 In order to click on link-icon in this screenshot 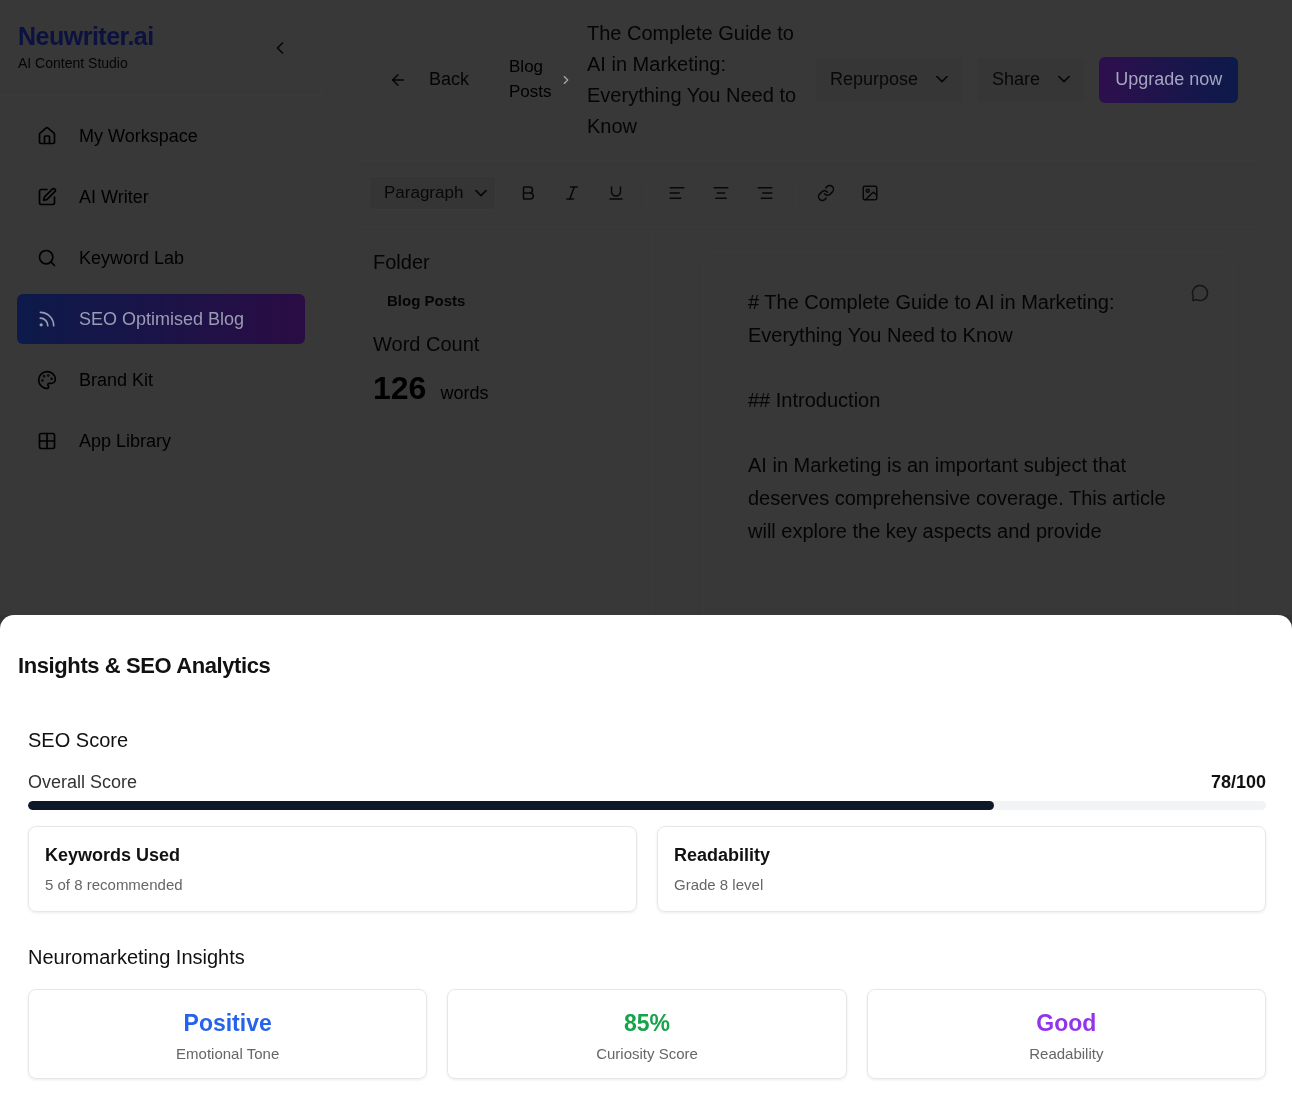, I will do `click(826, 193)`.